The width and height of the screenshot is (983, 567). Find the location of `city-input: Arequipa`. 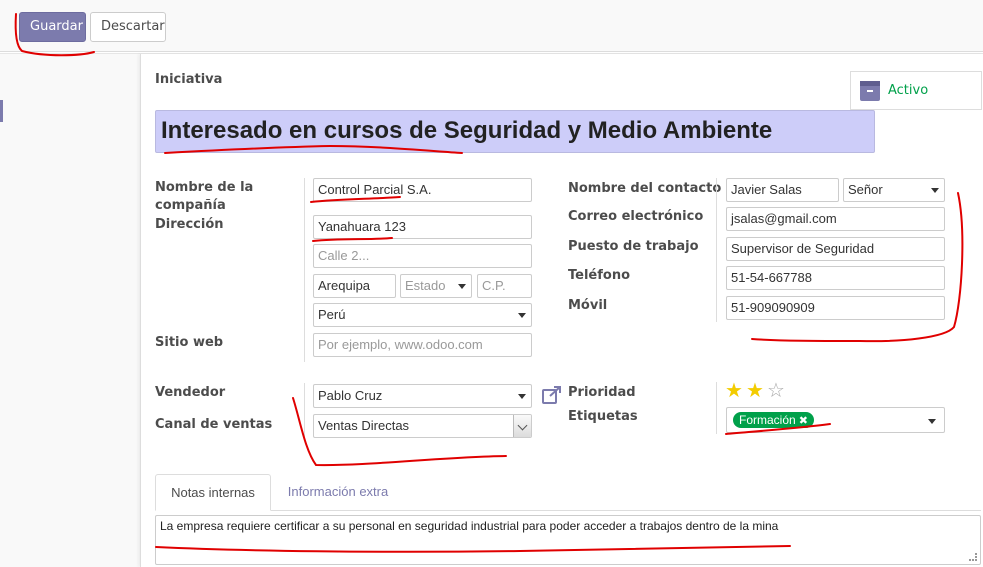

city-input: Arequipa is located at coordinates (354, 286).